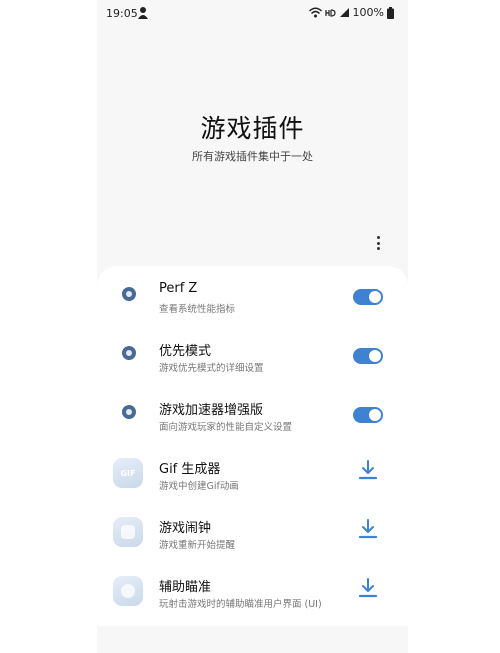 The image size is (500, 653). What do you see at coordinates (129, 353) in the screenshot?
I see `priority-mode-icon` at bounding box center [129, 353].